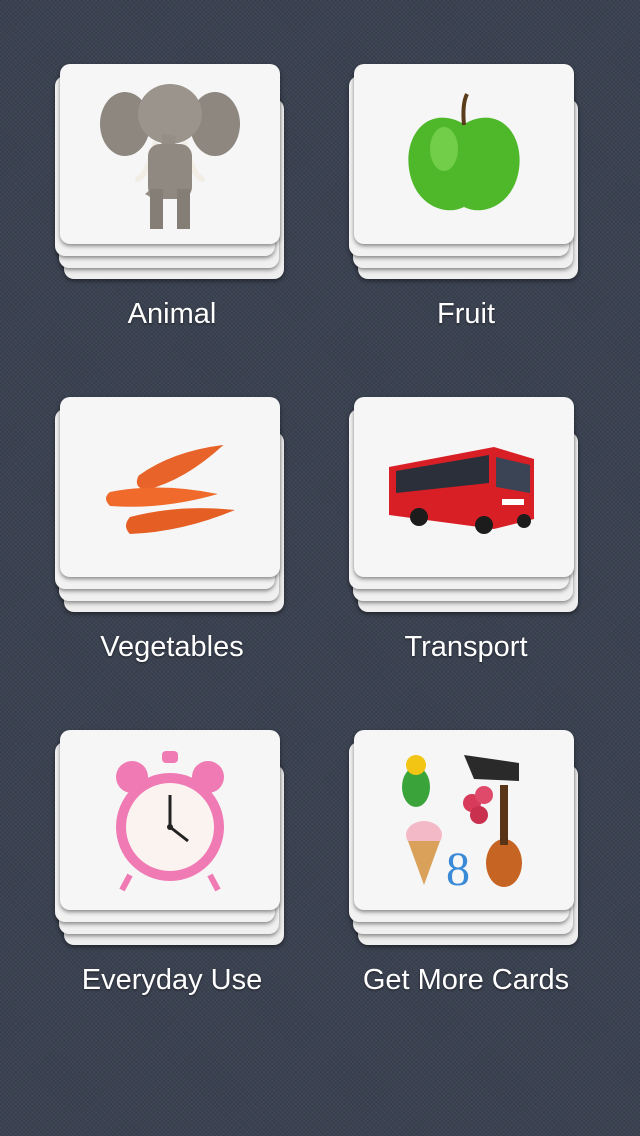 This screenshot has width=640, height=1136. I want to click on green-apple-icon, so click(464, 154).